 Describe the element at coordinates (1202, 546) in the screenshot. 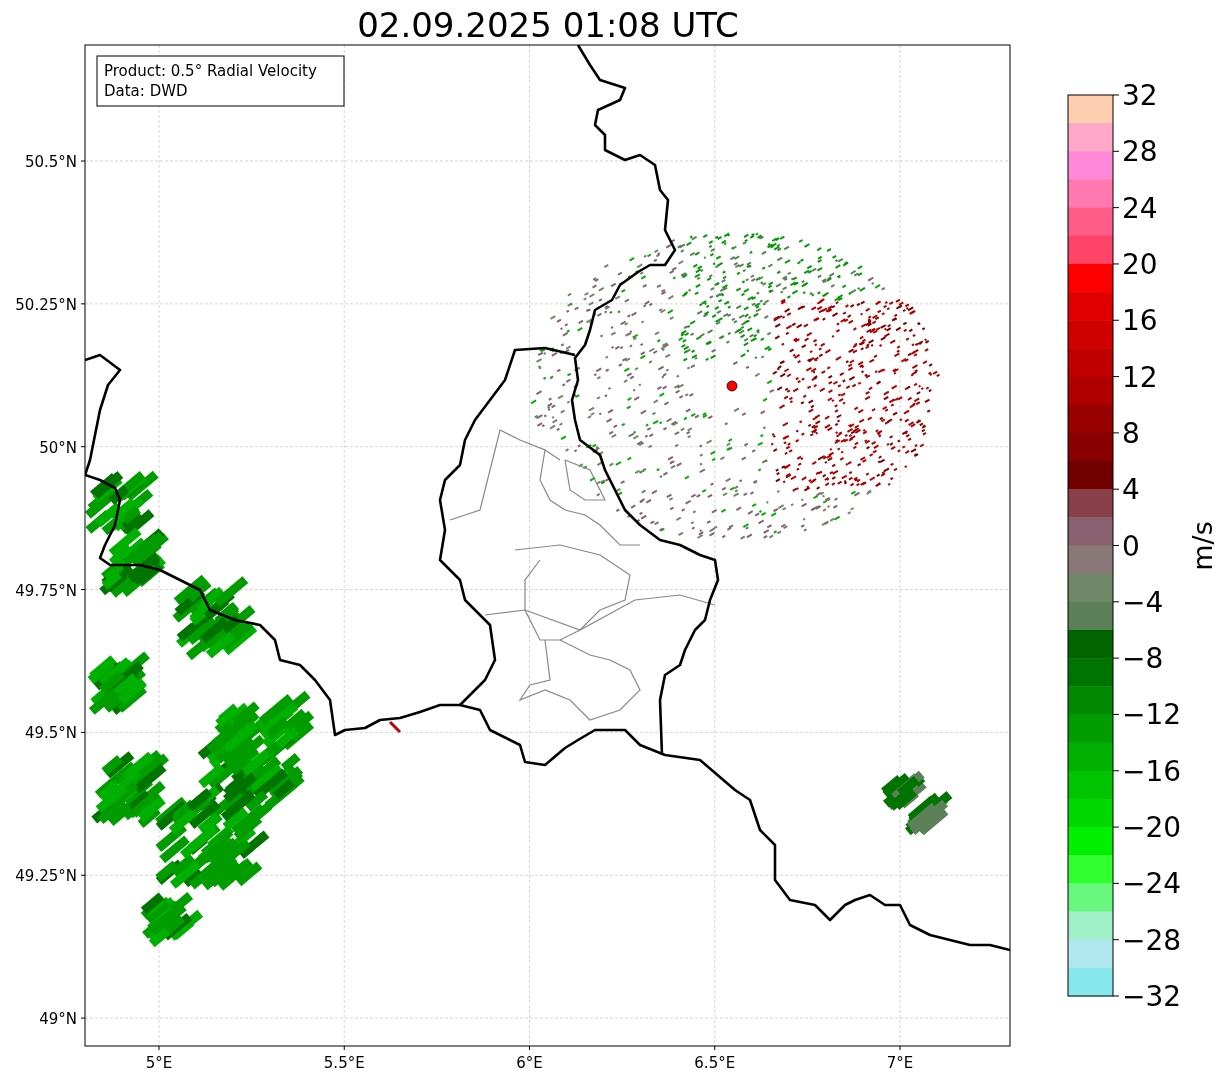

I see `colorbar-label: m/s` at that location.